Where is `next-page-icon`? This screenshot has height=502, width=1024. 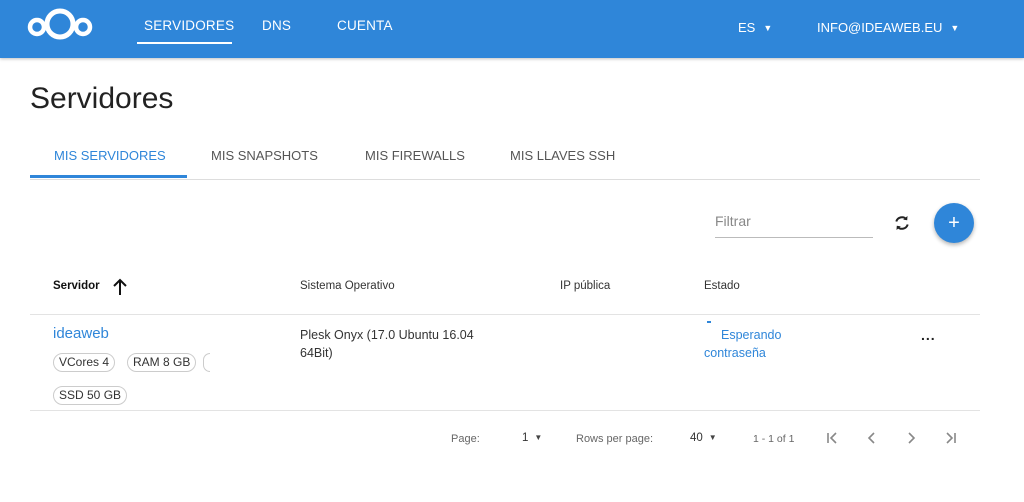
next-page-icon is located at coordinates (911, 438).